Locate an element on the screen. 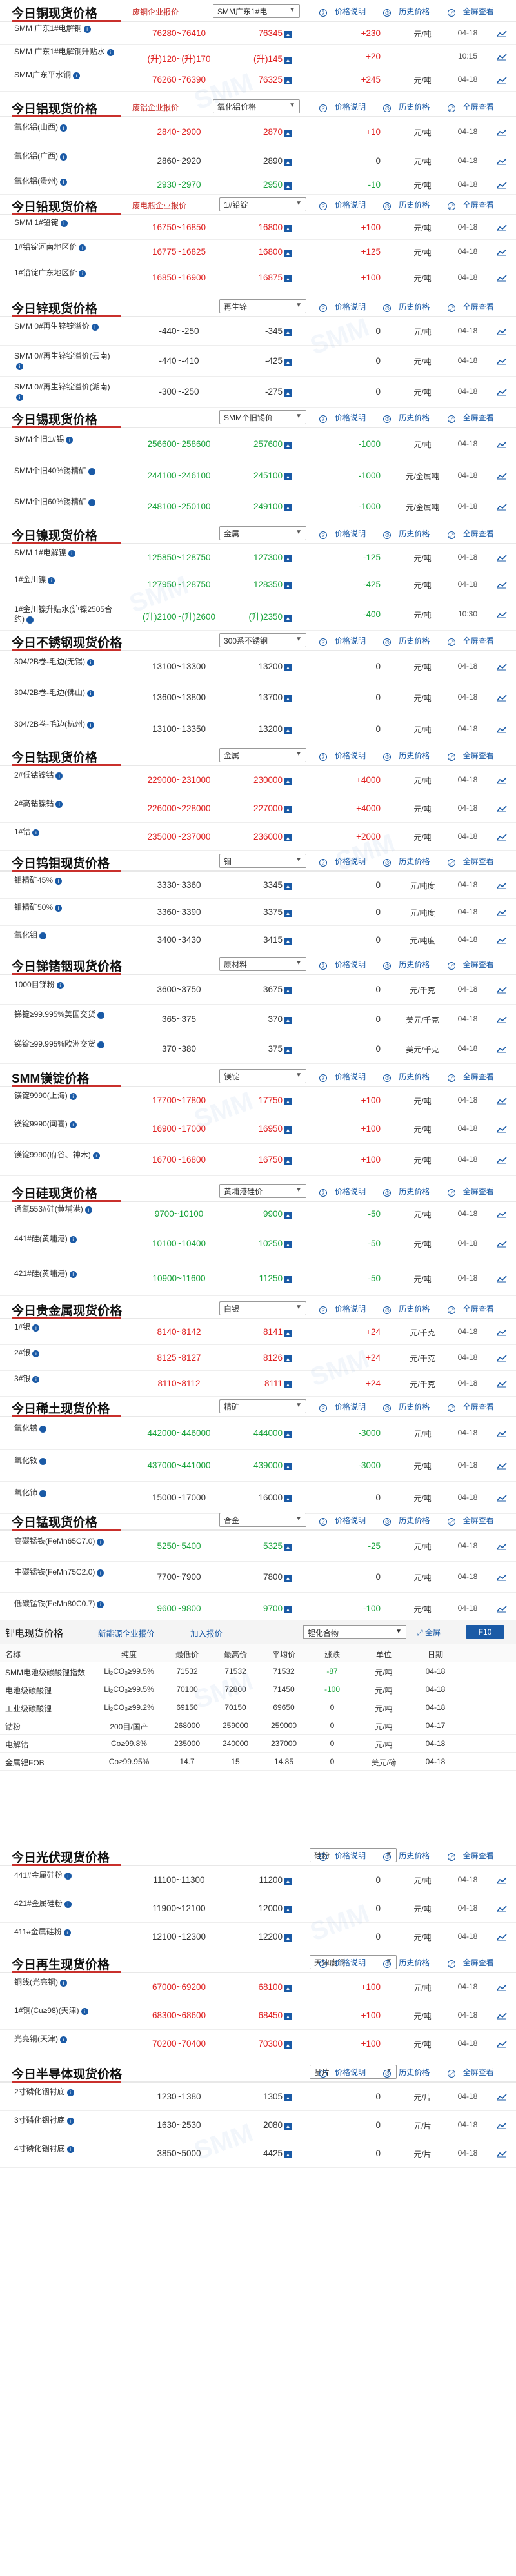  price-row: 氧化铝(广西) i 2860~2920 2890 ▲ 0 元/吨 04-18 is located at coordinates (258, 160).